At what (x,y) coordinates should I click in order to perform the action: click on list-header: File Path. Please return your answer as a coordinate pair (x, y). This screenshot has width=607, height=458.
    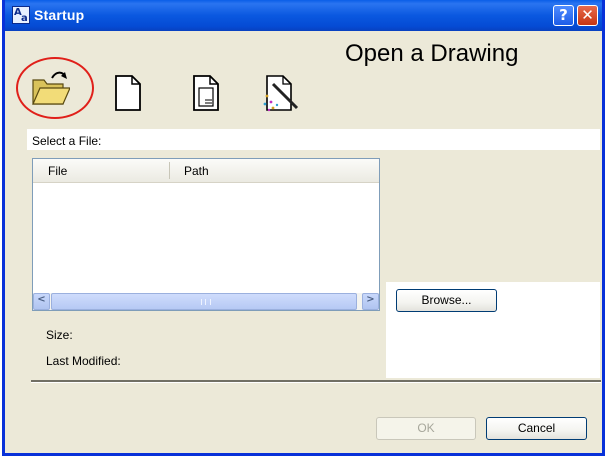
    Looking at the image, I should click on (206, 171).